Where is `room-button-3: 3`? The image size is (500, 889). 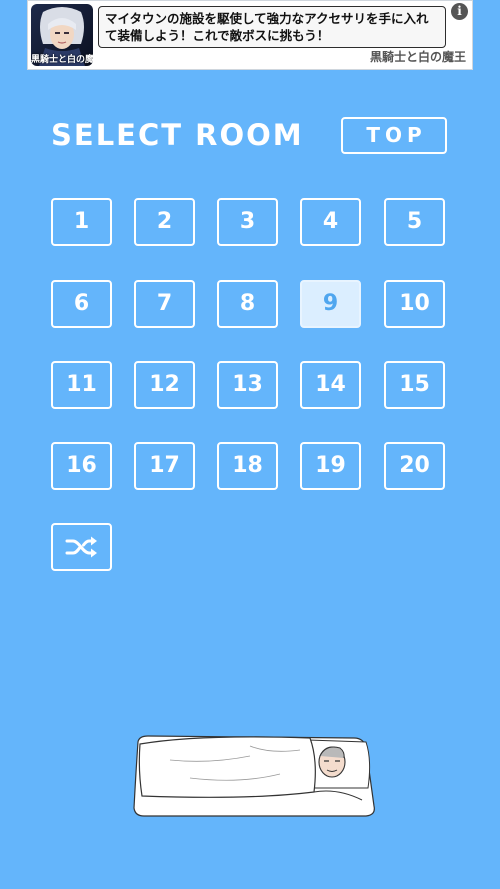 room-button-3: 3 is located at coordinates (247, 222).